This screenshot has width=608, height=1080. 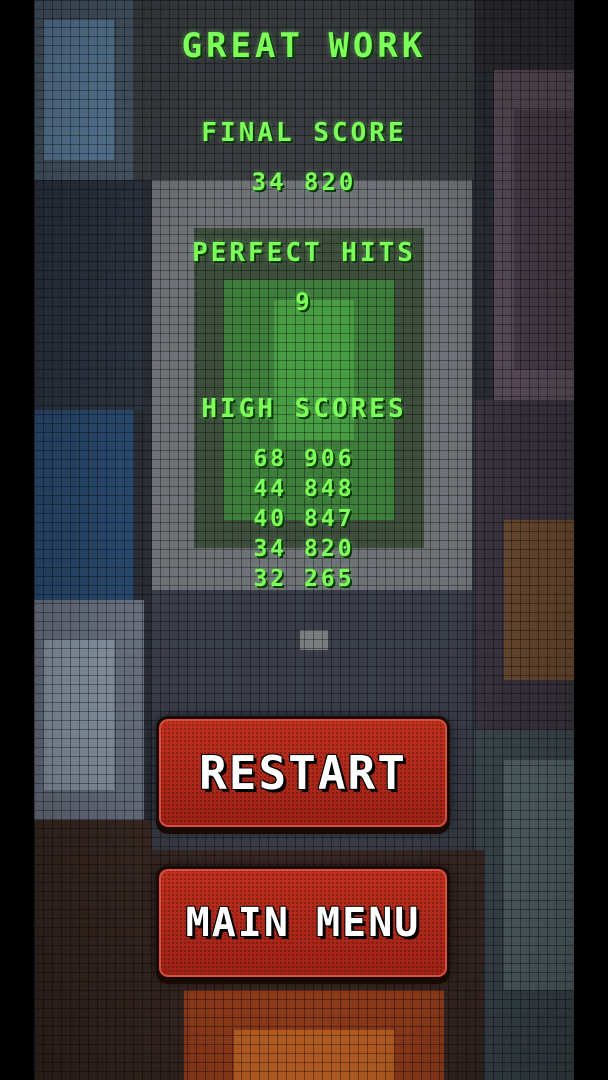 I want to click on perfect-hits-label: PERFECT HITS, so click(x=304, y=253).